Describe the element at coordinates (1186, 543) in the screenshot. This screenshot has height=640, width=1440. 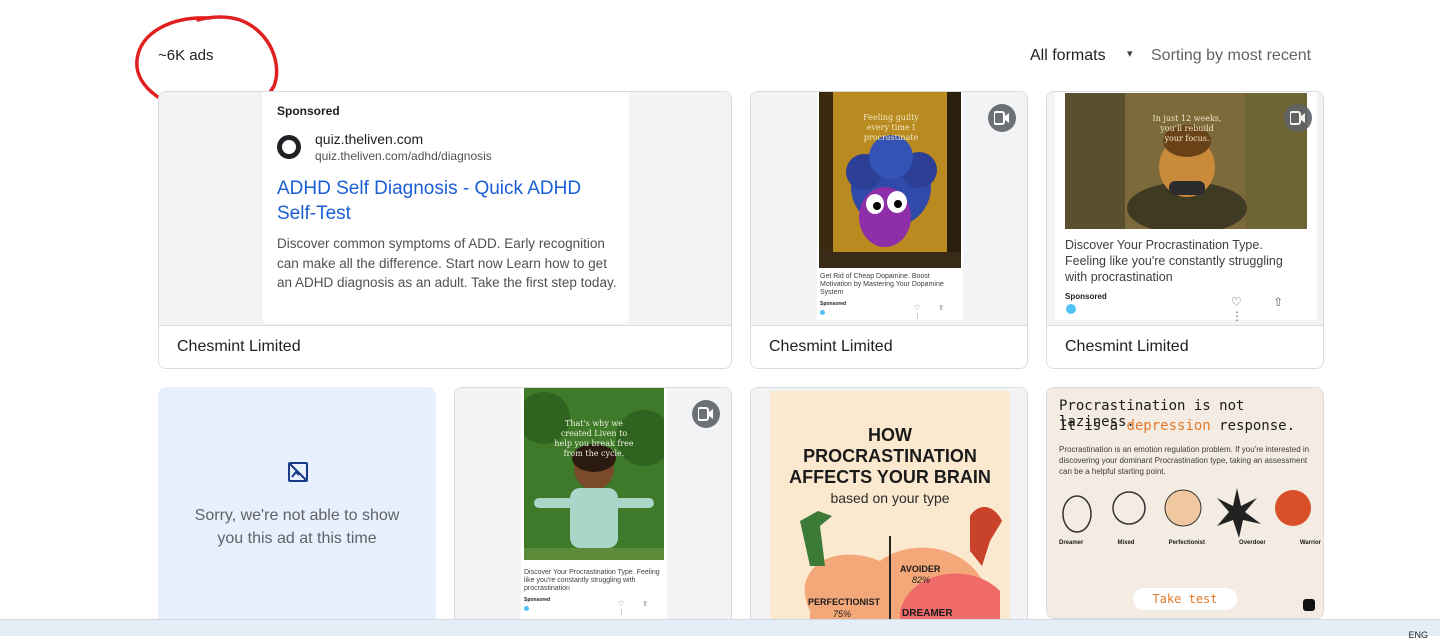
I see `type-perfectionist: Perfectionist` at that location.